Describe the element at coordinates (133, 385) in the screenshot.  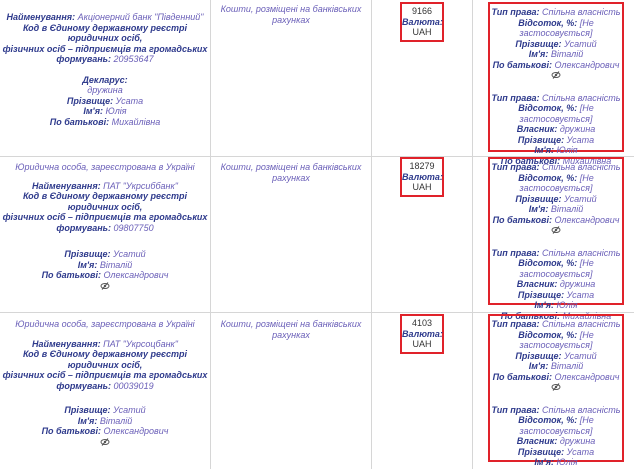
I see `edrpou-code: 00039019` at that location.